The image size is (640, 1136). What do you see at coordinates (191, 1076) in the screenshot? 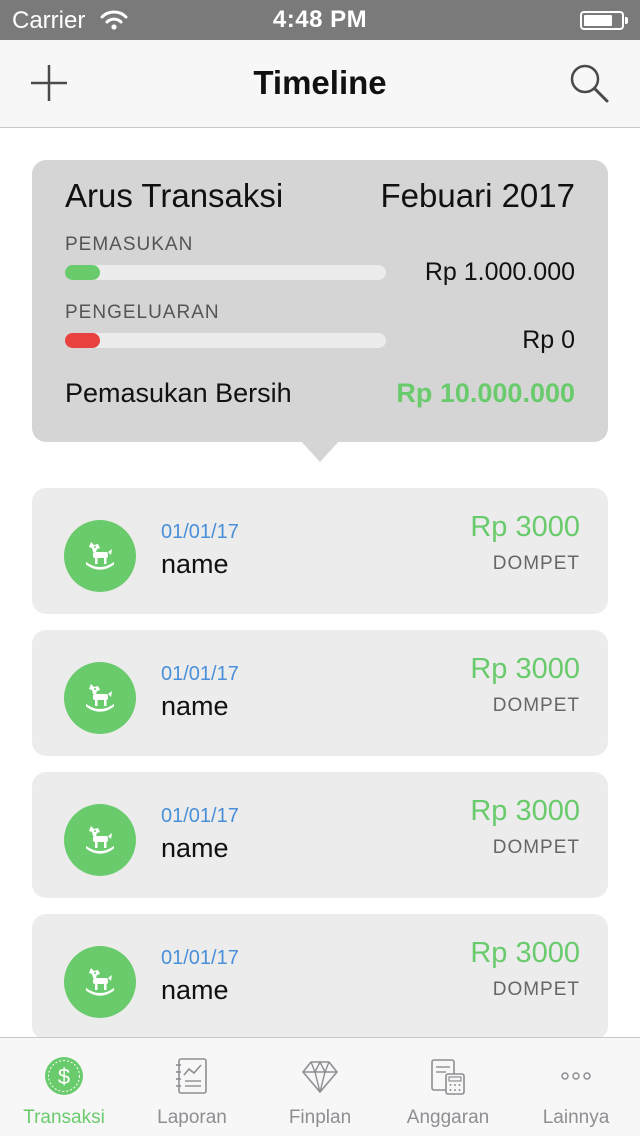
I see `report-notebook-icon` at bounding box center [191, 1076].